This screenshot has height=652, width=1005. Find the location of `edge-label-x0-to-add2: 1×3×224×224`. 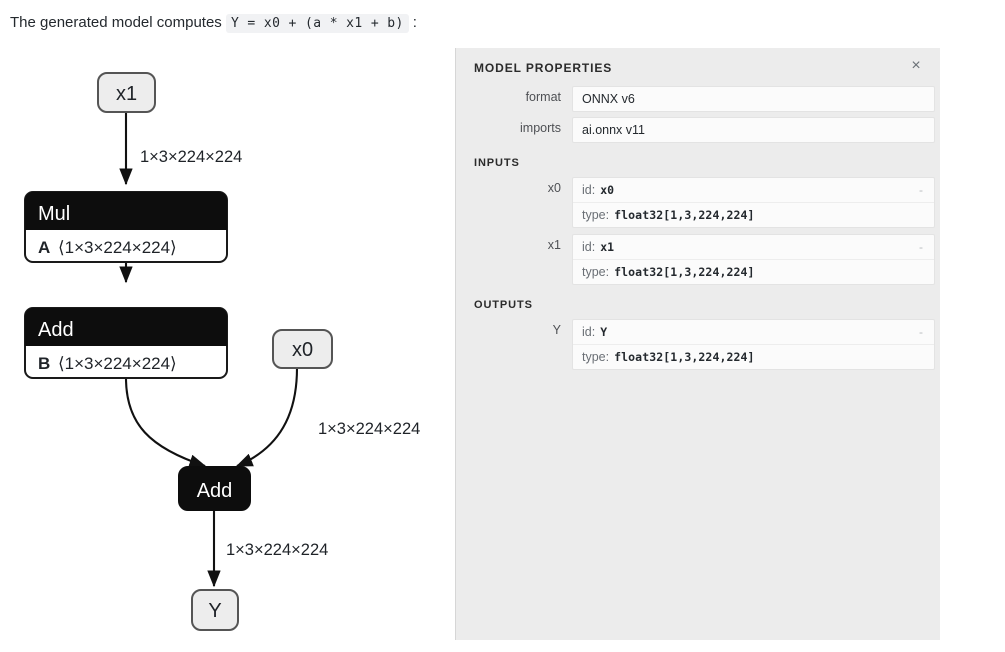

edge-label-x0-to-add2: 1×3×224×224 is located at coordinates (369, 429).